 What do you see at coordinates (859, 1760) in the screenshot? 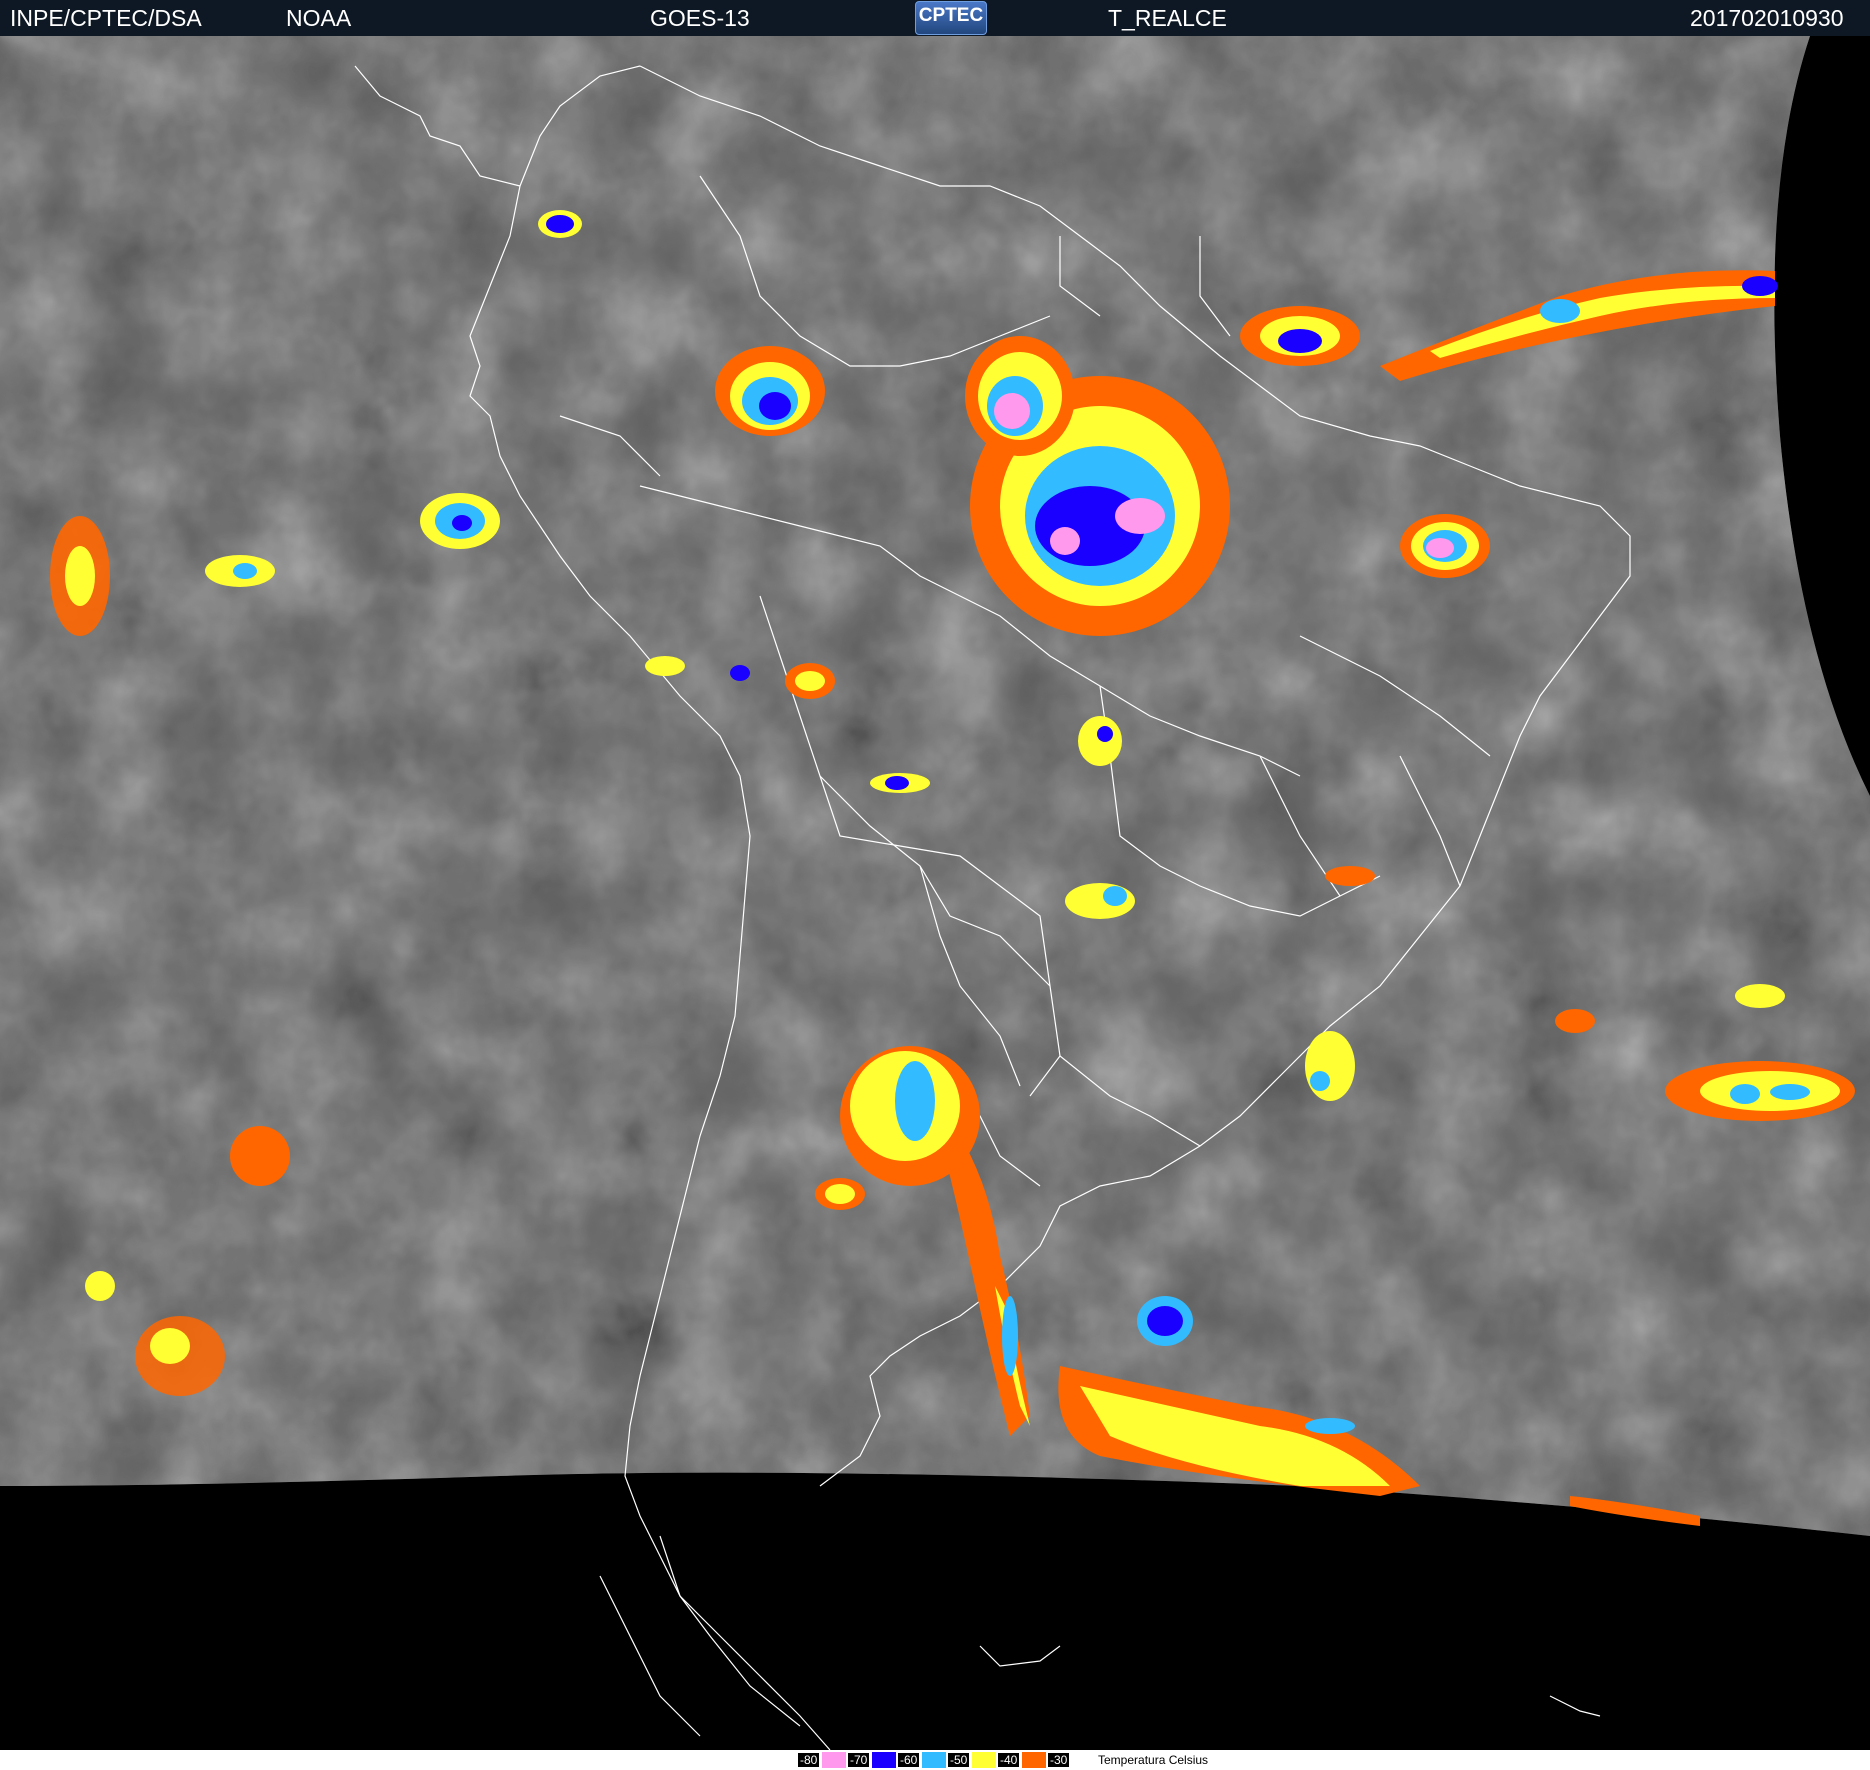
I see `legend-label: -70` at bounding box center [859, 1760].